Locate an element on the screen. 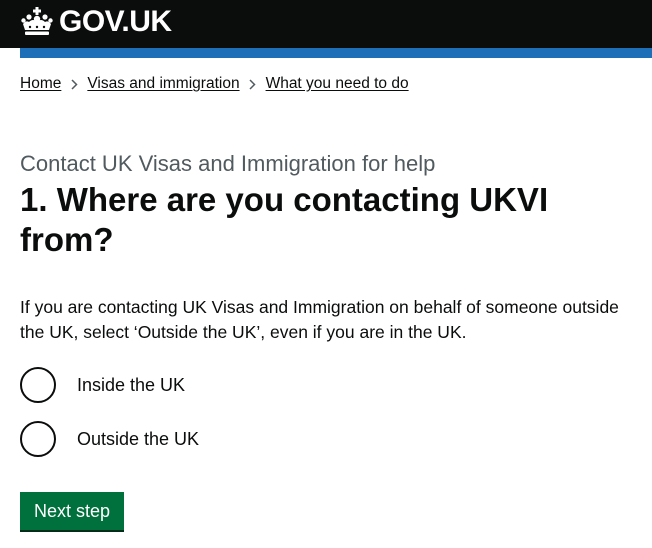 The height and width of the screenshot is (548, 652). govuk-logo-link: GOV.UK is located at coordinates (96, 22).